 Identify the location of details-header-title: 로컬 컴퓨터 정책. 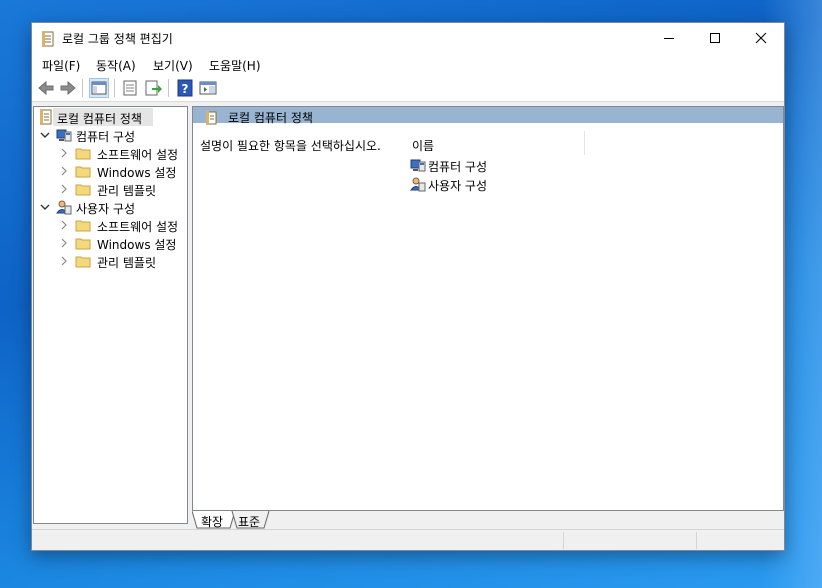
(270, 118).